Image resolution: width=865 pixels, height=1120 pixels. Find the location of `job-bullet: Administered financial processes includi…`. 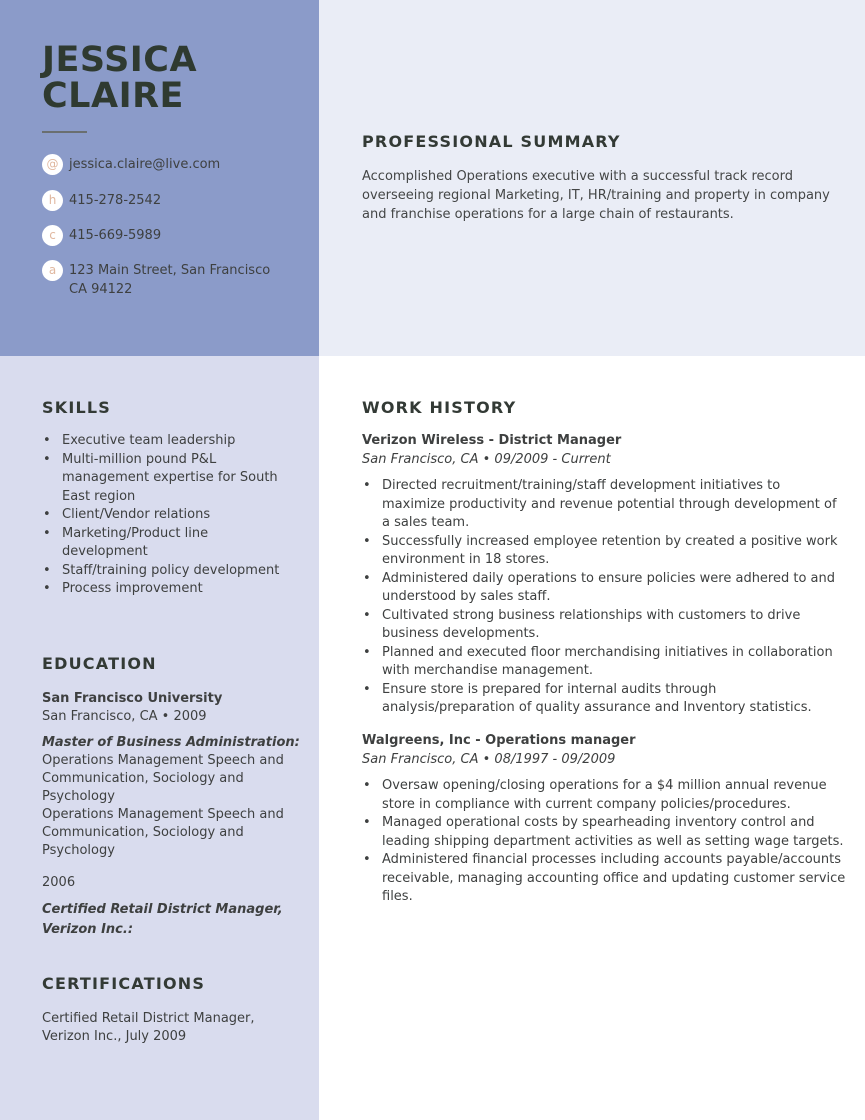

job-bullet: Administered financial processes includi… is located at coordinates (604, 879).